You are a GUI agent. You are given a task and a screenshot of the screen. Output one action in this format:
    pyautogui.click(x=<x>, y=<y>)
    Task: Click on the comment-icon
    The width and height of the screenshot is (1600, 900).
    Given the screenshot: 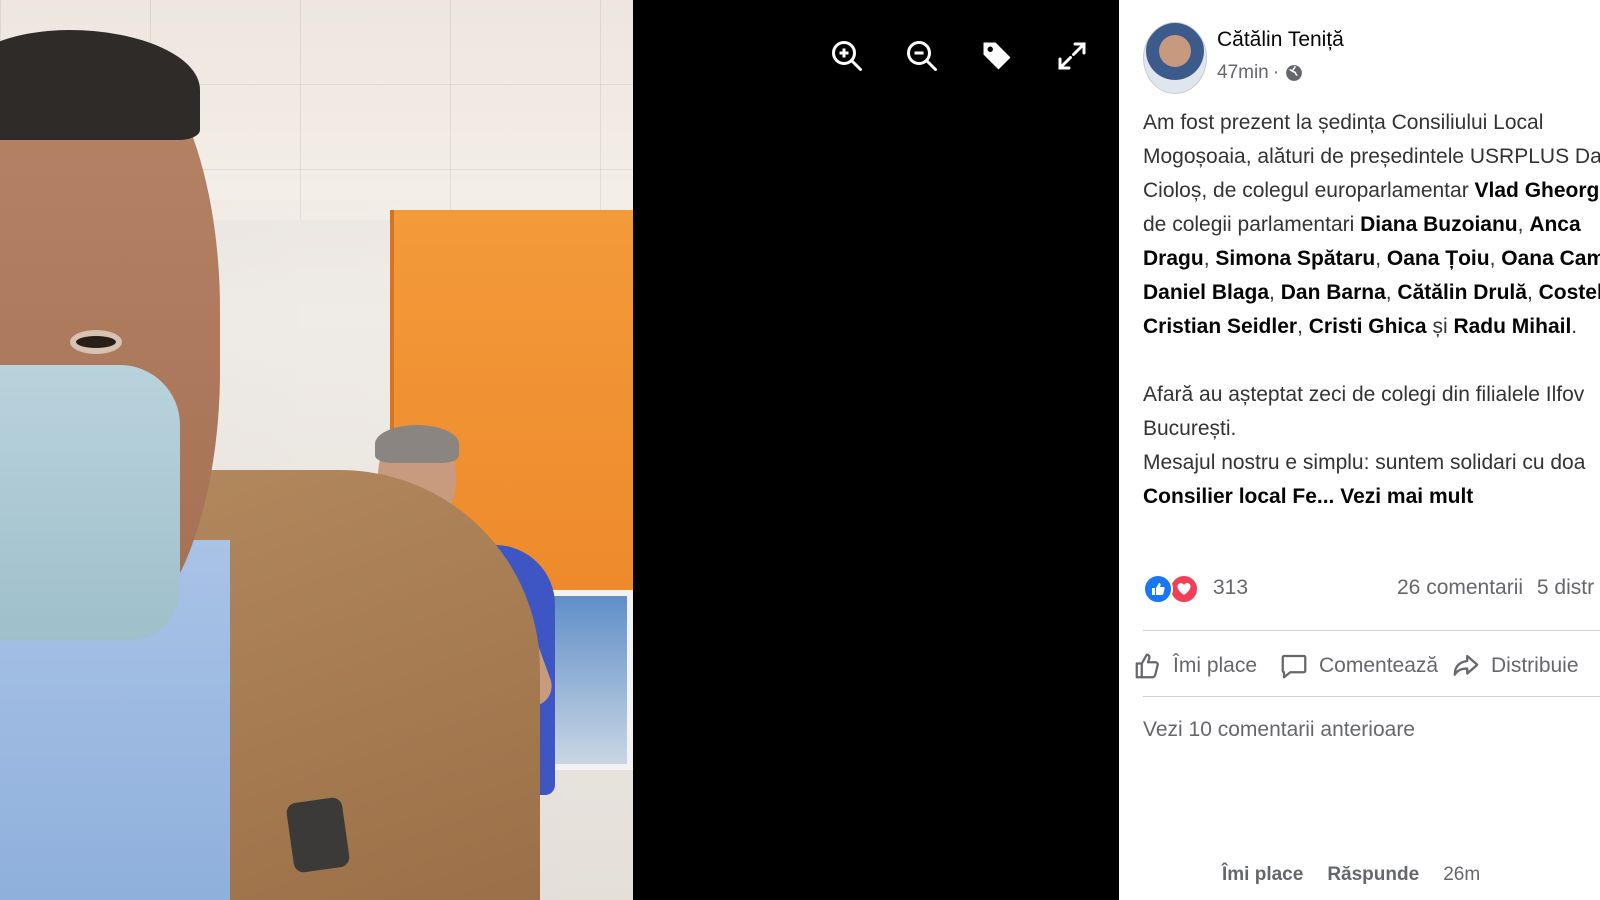 What is the action you would take?
    pyautogui.click(x=1294, y=666)
    